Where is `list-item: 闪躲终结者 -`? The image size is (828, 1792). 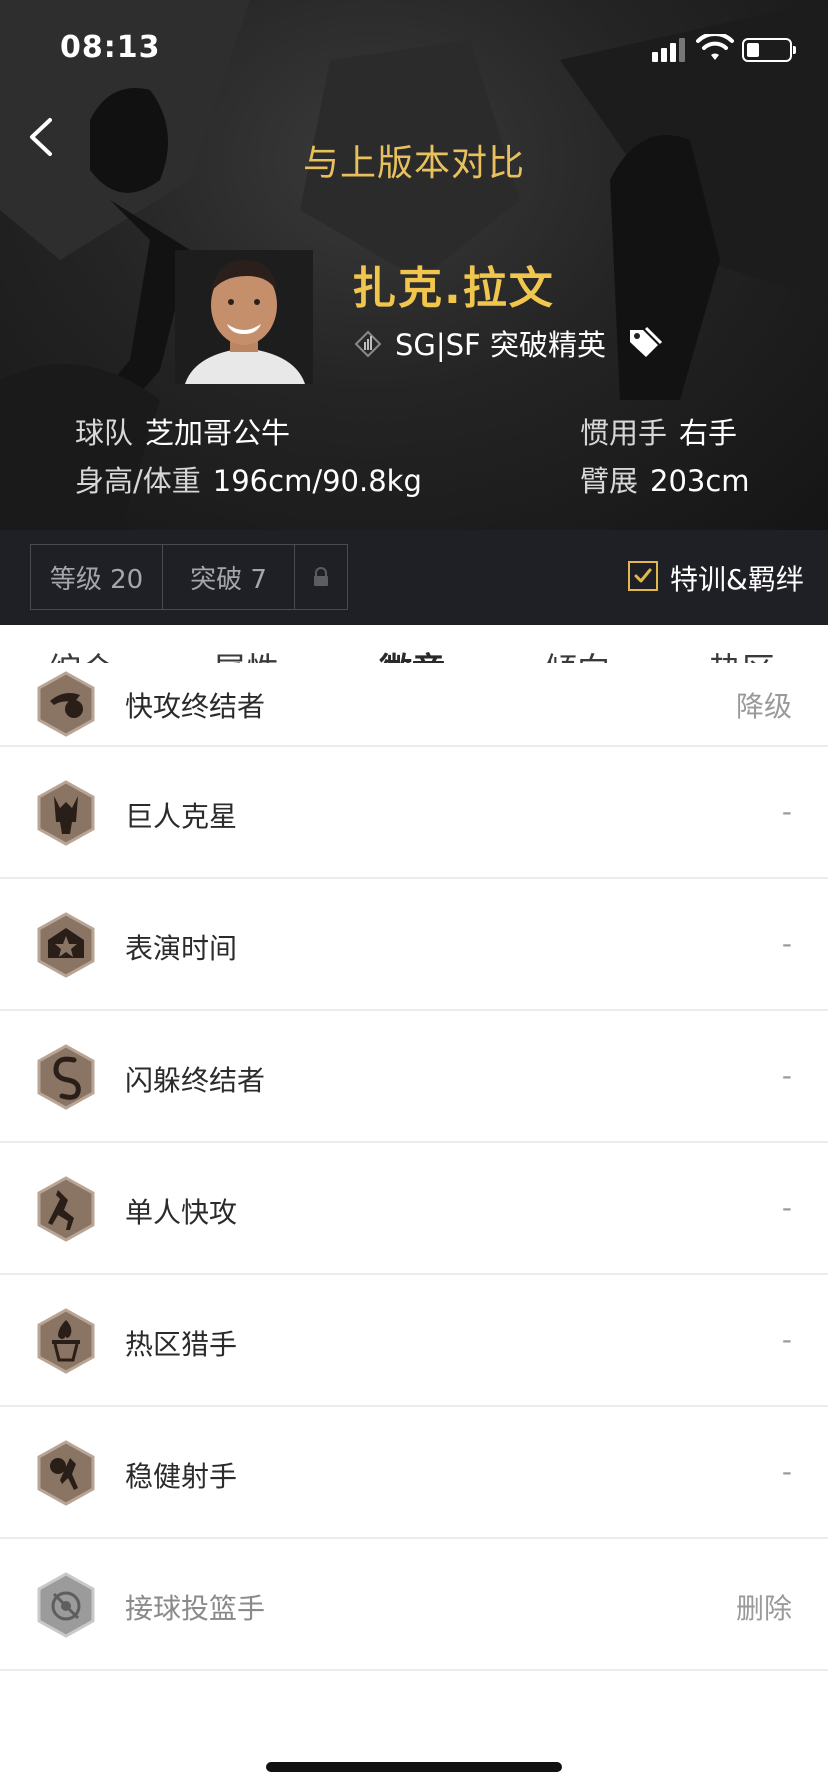 list-item: 闪躲终结者 - is located at coordinates (414, 1077).